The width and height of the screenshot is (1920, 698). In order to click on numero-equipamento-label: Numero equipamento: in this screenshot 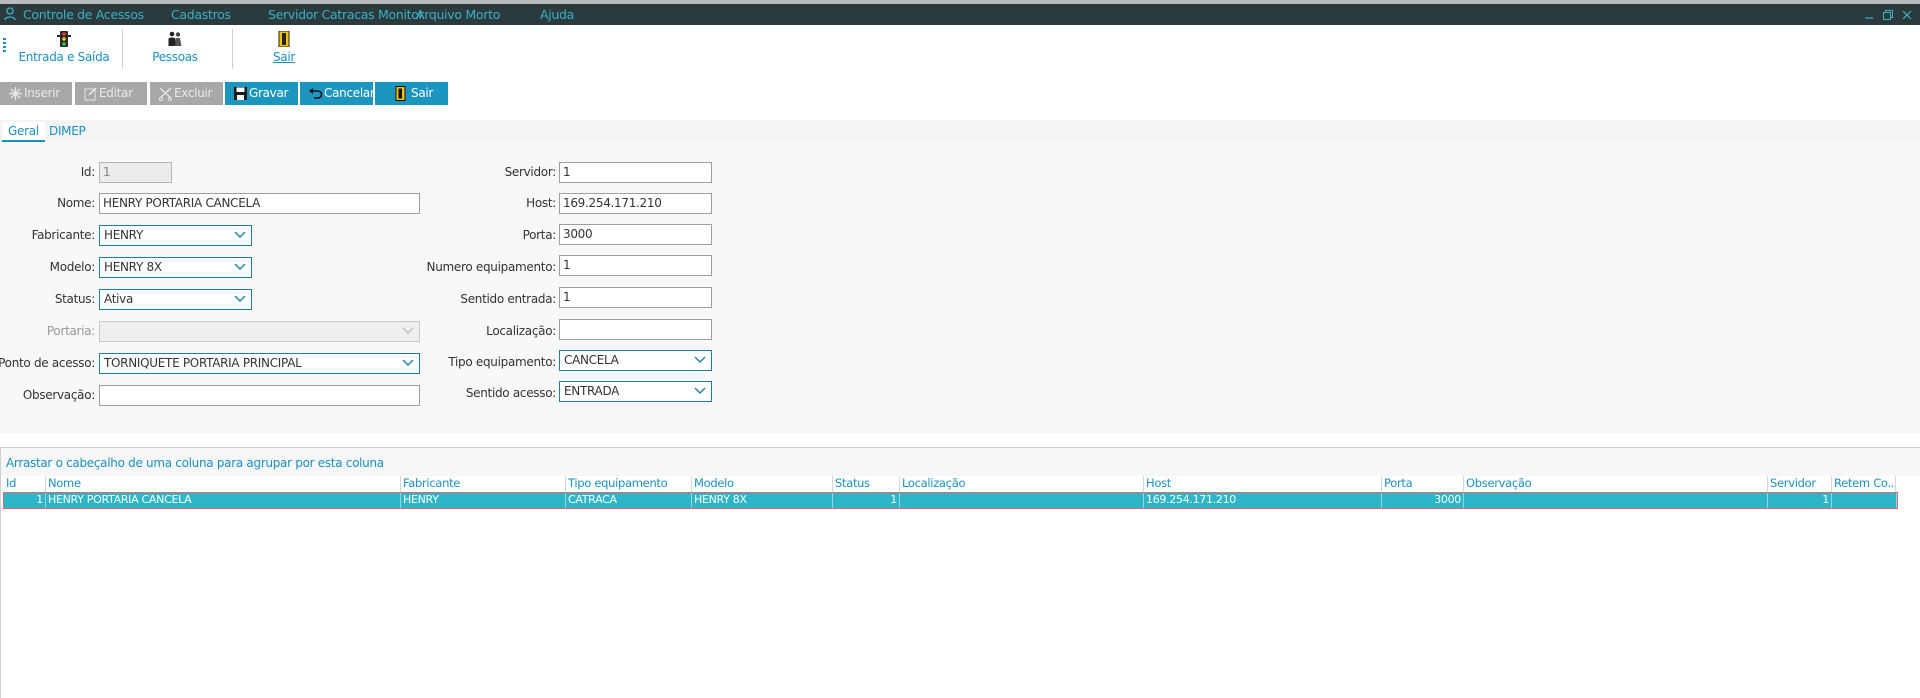, I will do `click(491, 267)`.